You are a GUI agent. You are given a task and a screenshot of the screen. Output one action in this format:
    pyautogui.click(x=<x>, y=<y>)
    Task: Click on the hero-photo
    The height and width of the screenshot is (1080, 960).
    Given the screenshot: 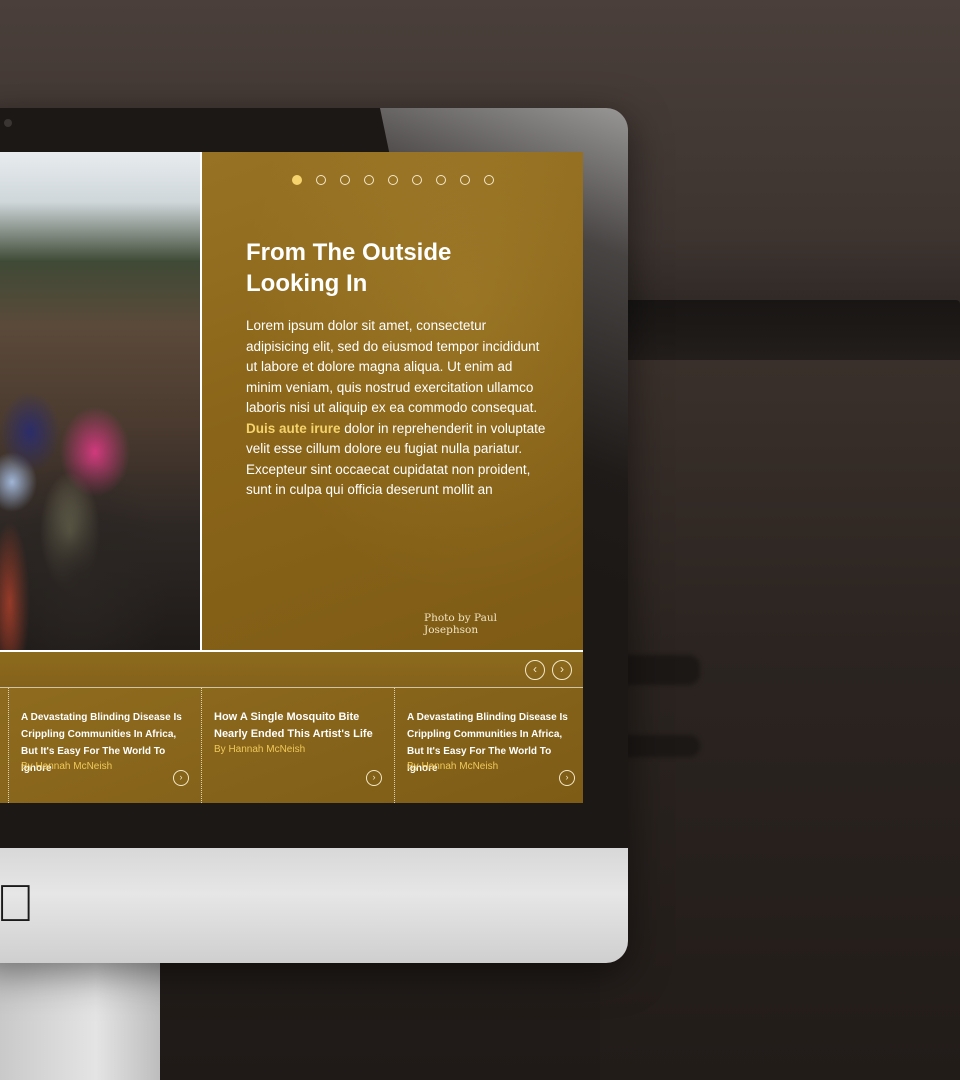 What is the action you would take?
    pyautogui.click(x=100, y=401)
    